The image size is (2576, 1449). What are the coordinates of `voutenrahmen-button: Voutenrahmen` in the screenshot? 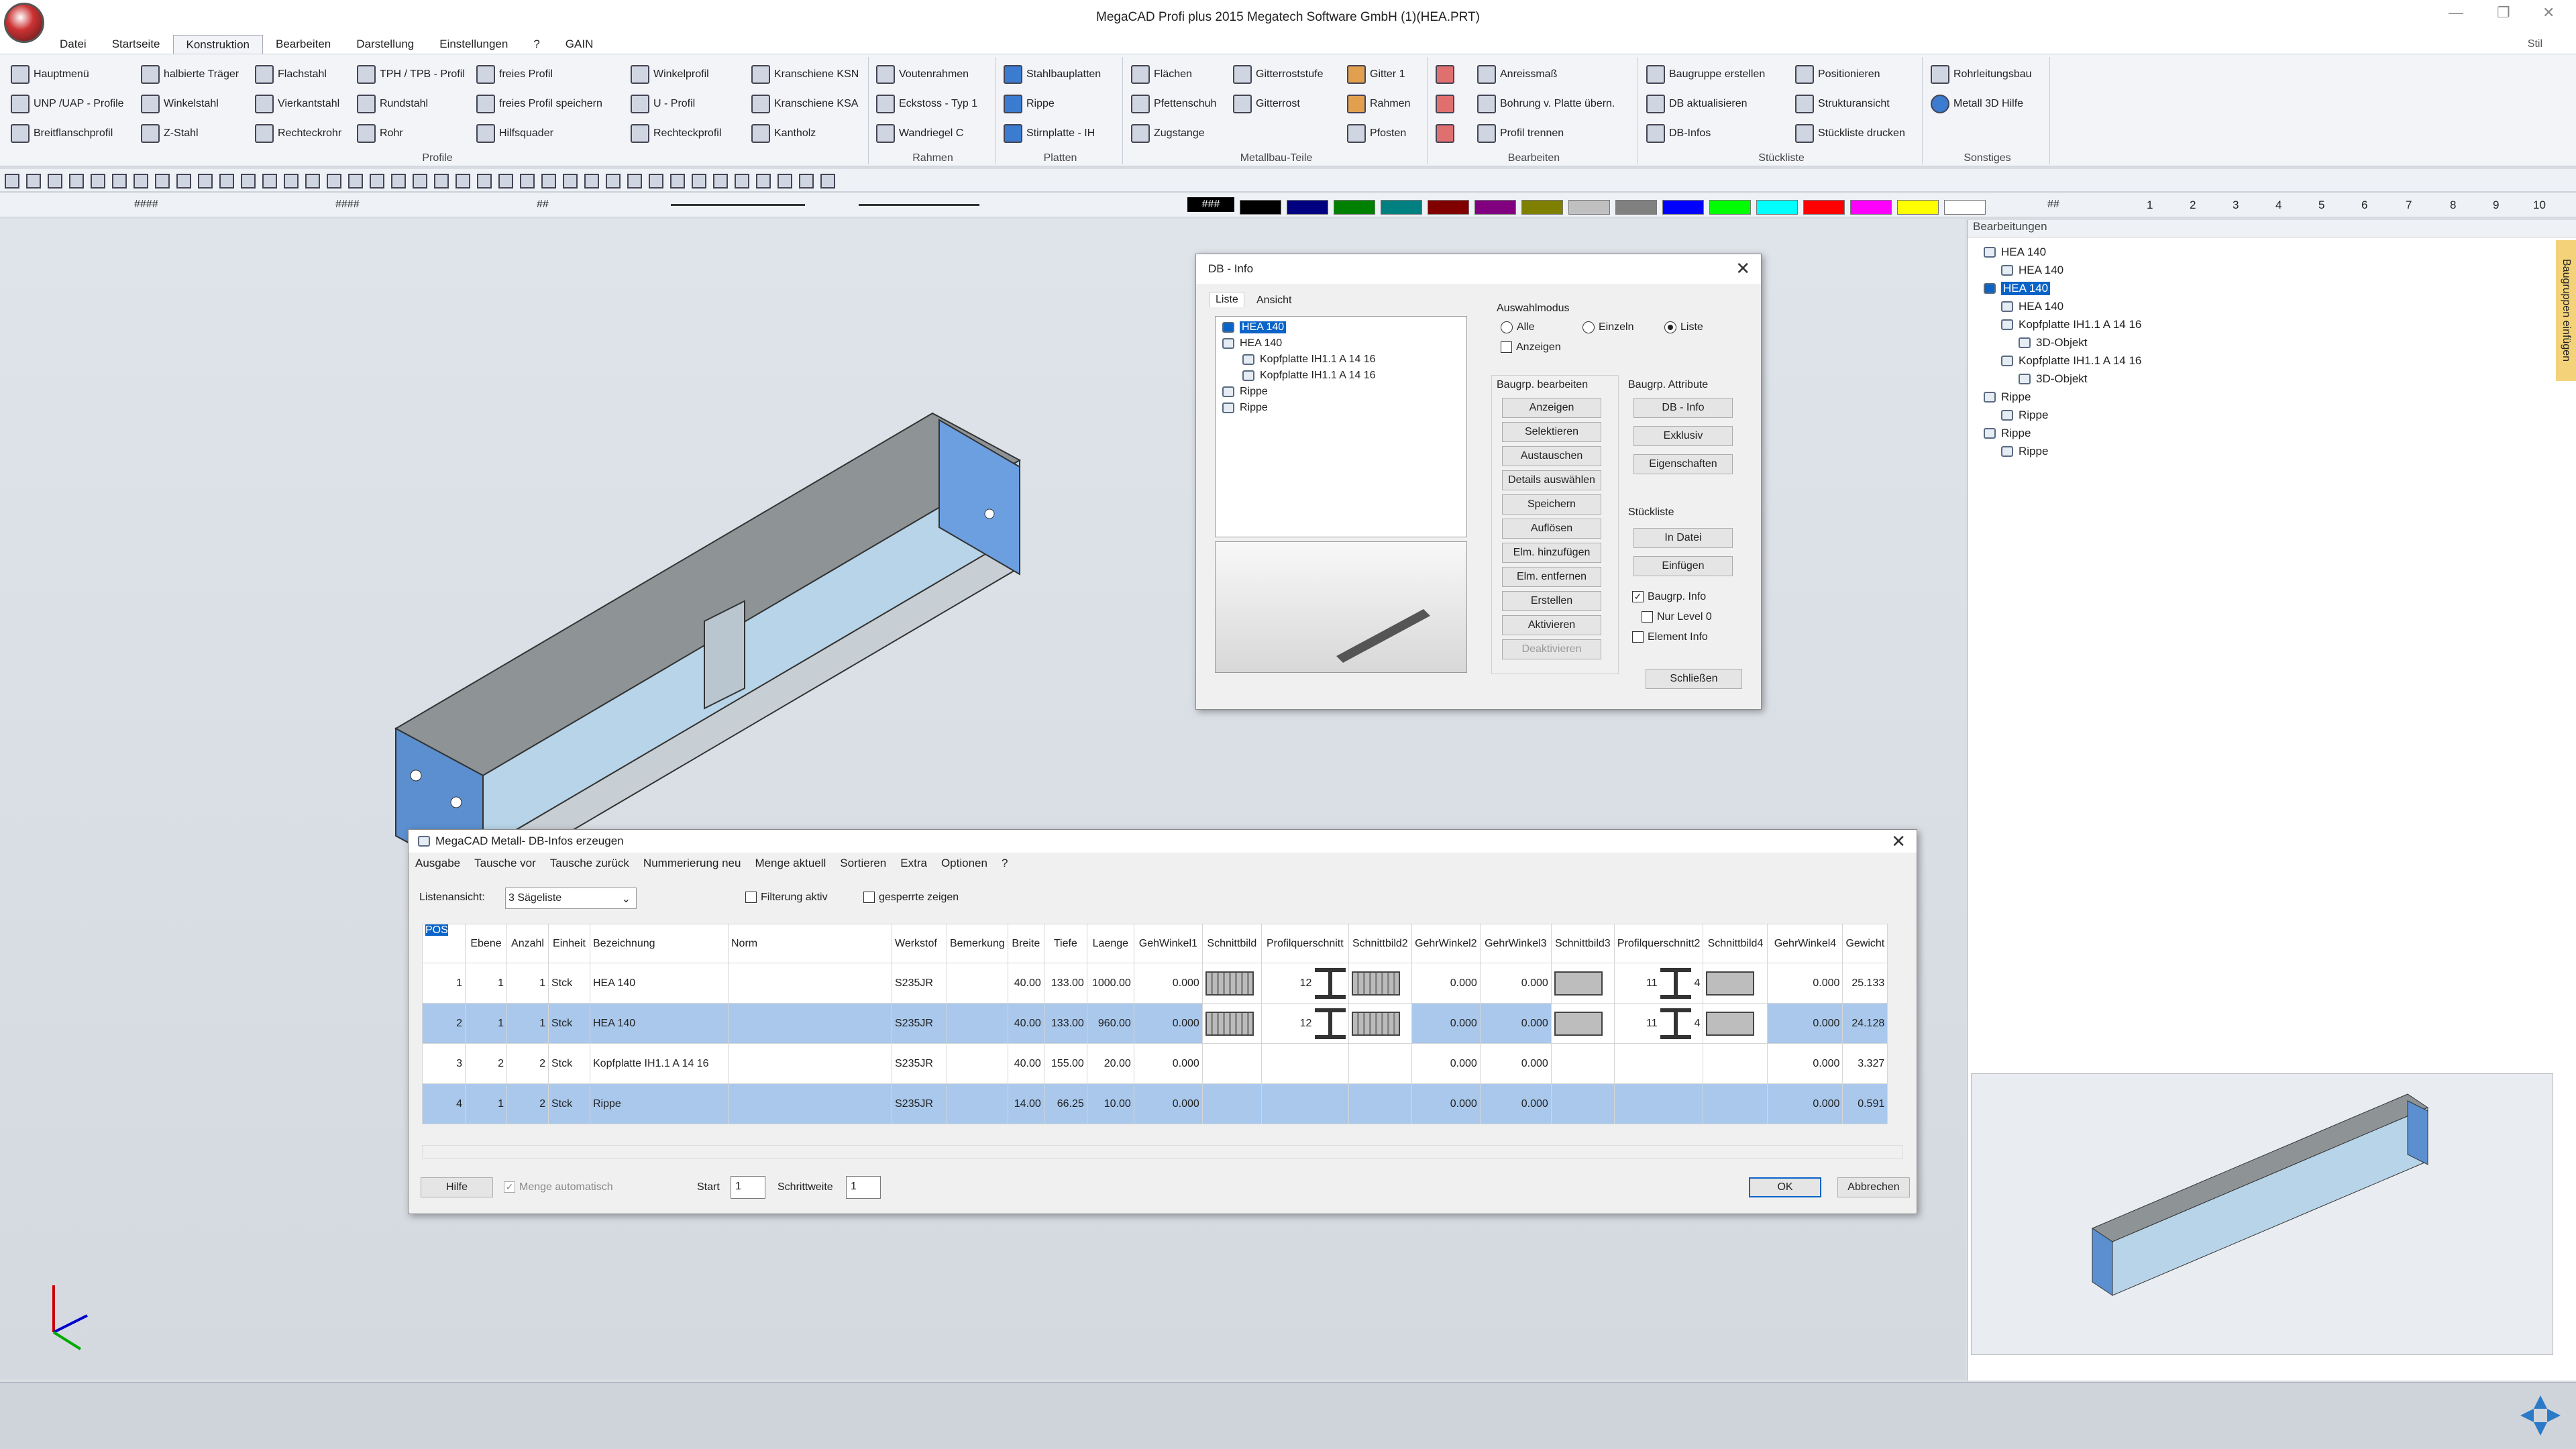 It's located at (922, 74).